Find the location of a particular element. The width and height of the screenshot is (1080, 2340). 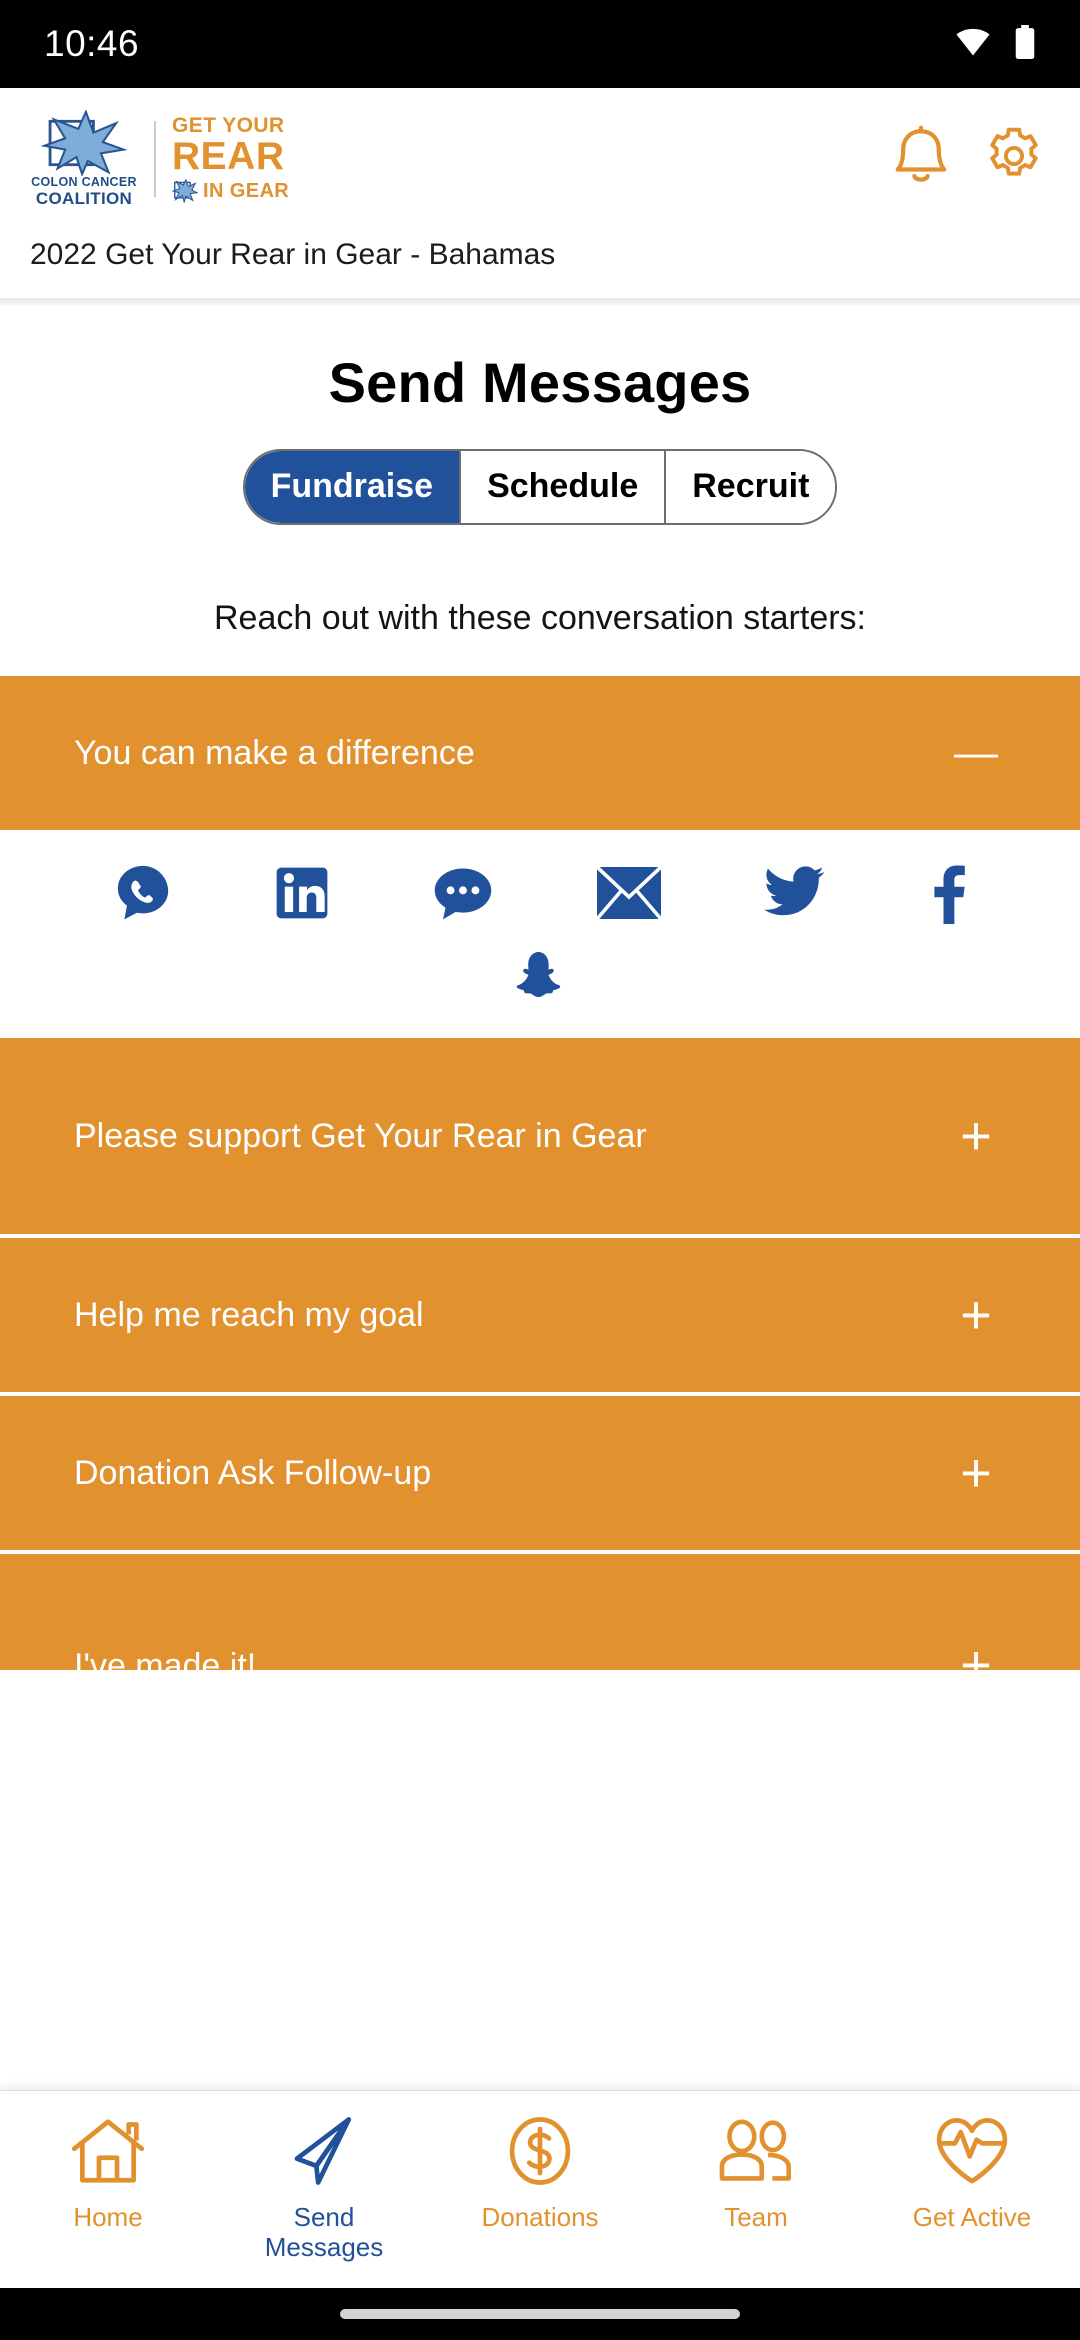

tab-bar-wrapper: Fundraise Schedule Recruit is located at coordinates (540, 495).